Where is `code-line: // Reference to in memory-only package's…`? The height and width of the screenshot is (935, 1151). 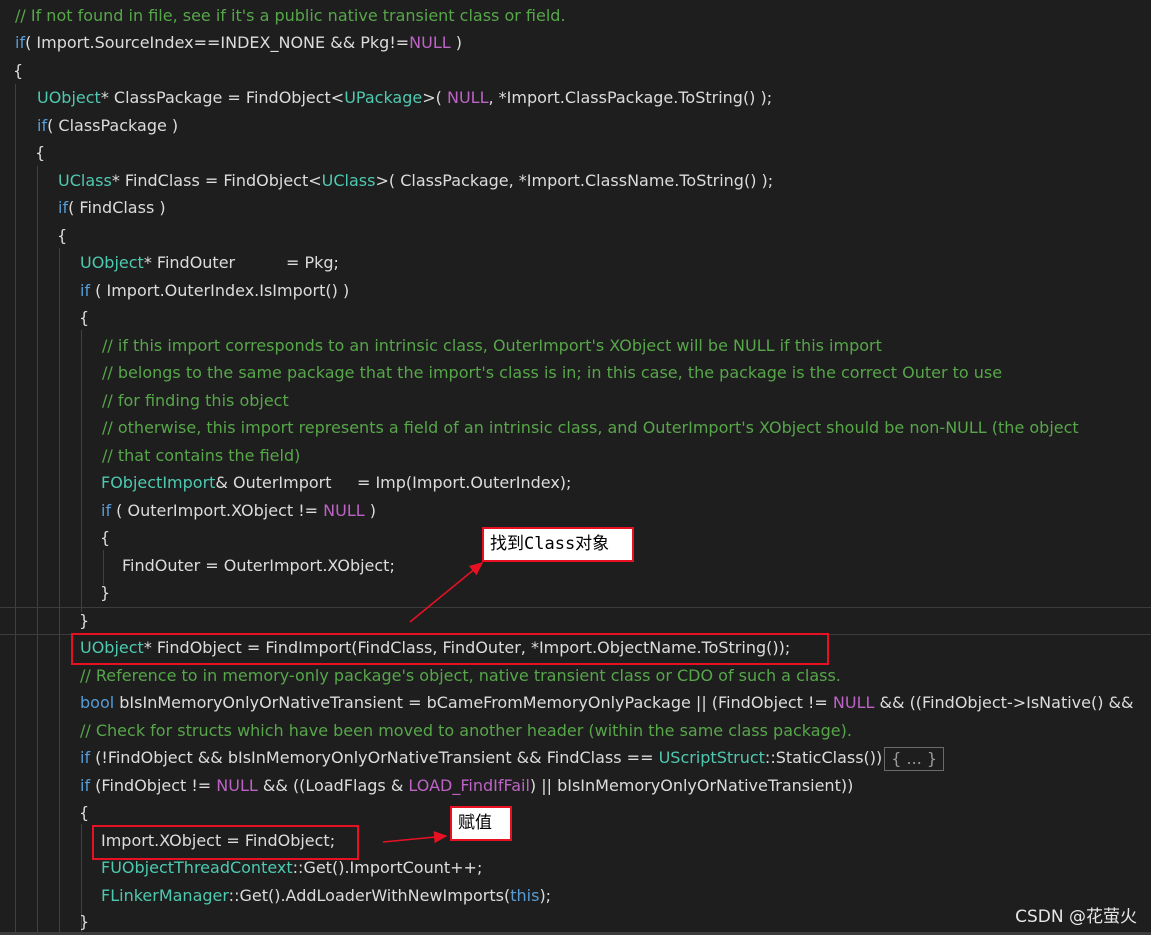
code-line: // Reference to in memory-only package's… is located at coordinates (460, 675).